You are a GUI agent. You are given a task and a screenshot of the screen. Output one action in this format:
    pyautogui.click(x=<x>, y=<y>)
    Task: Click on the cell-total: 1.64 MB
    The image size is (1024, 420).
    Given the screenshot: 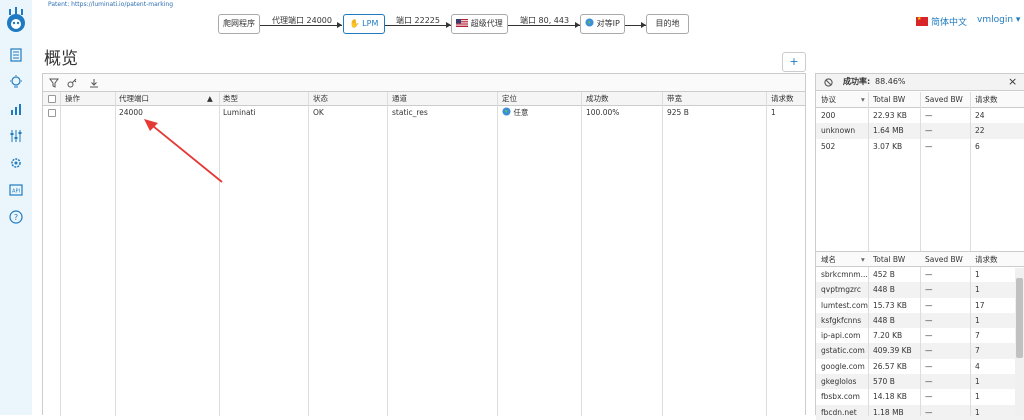 What is the action you would take?
    pyautogui.click(x=888, y=131)
    